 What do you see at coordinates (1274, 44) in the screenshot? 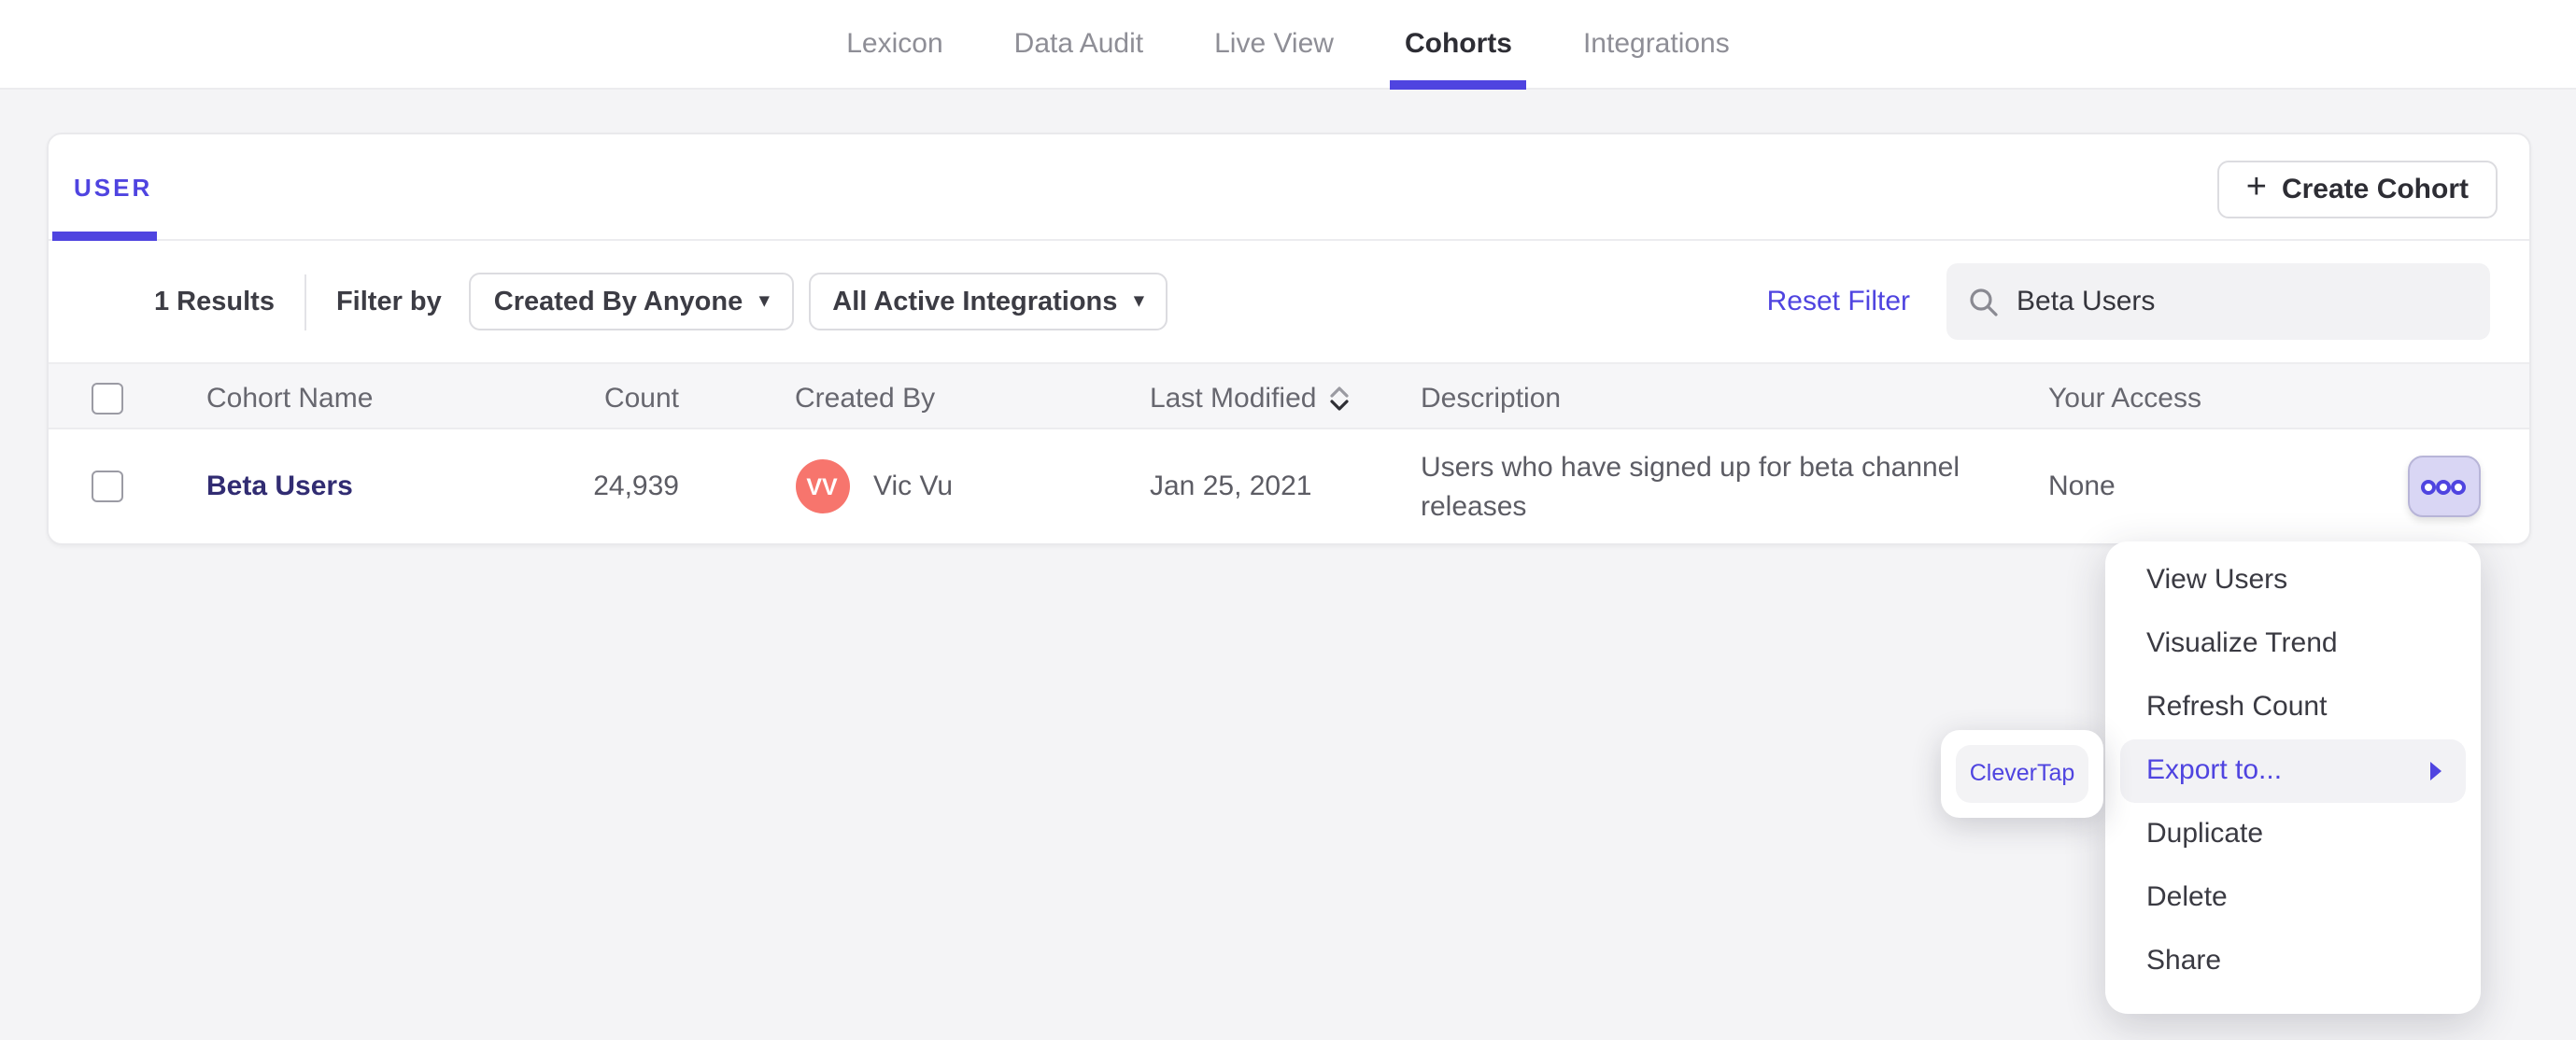
I see `tab-live-view: Live View` at bounding box center [1274, 44].